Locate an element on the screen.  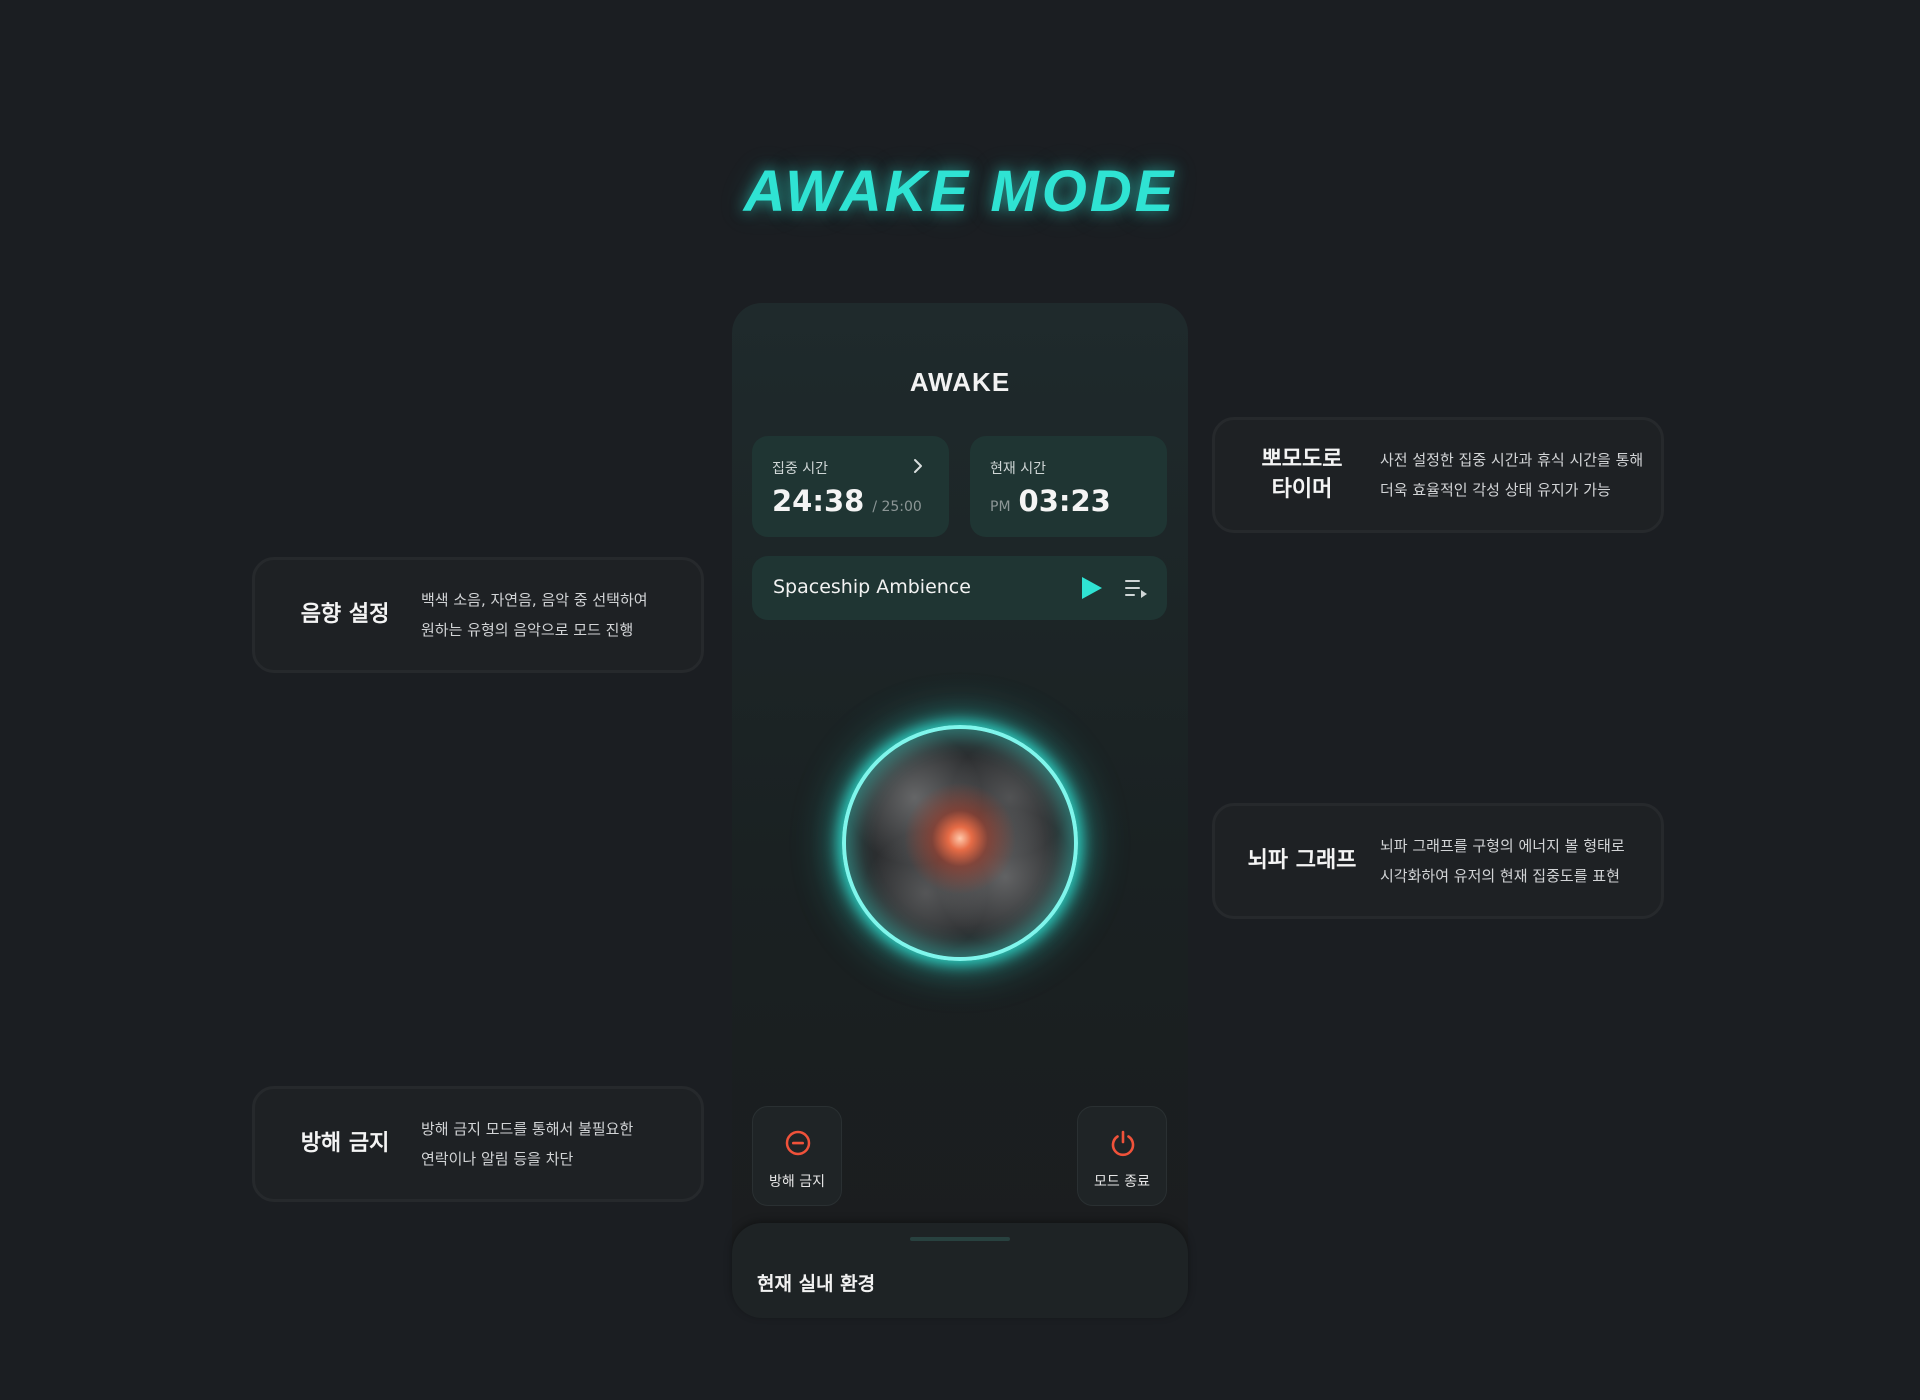
do-not-disturb-icon is located at coordinates (798, 1143).